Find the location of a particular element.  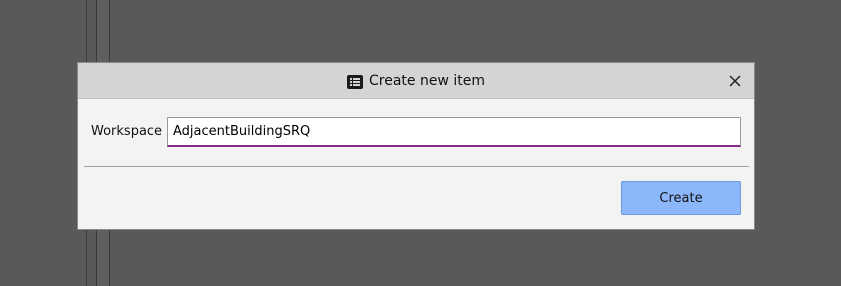

workspace-input is located at coordinates (454, 132).